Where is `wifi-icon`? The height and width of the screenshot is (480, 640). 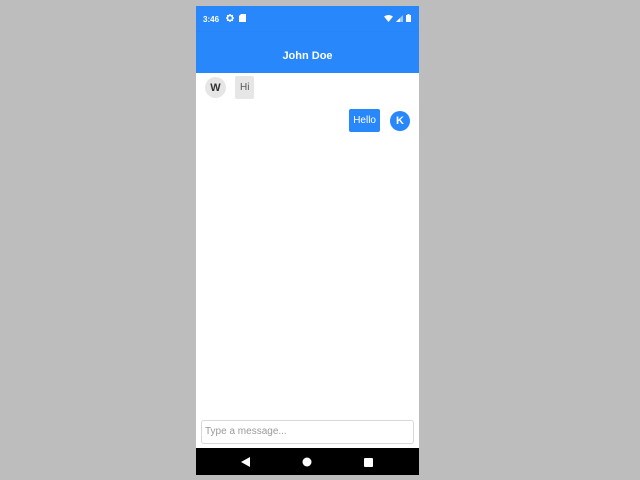 wifi-icon is located at coordinates (388, 19).